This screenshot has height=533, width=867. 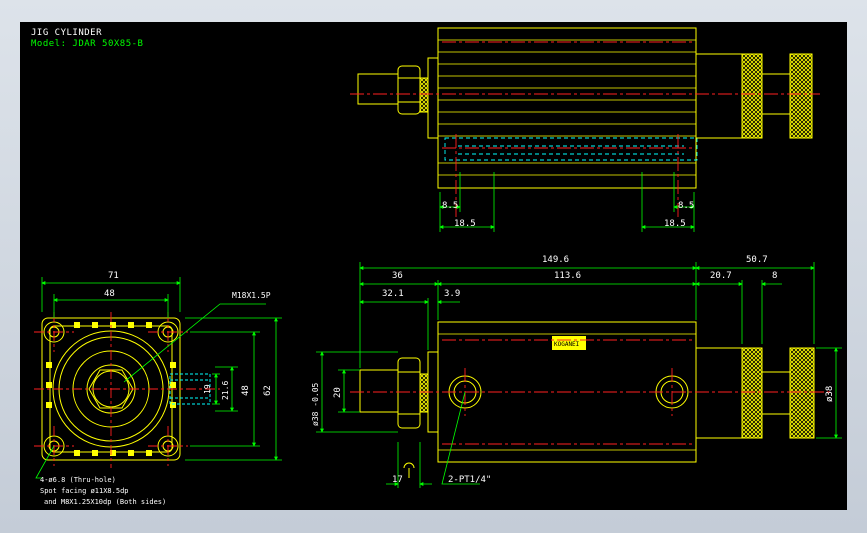 What do you see at coordinates (721, 276) in the screenshot?
I see `side-dim-207: 20.7` at bounding box center [721, 276].